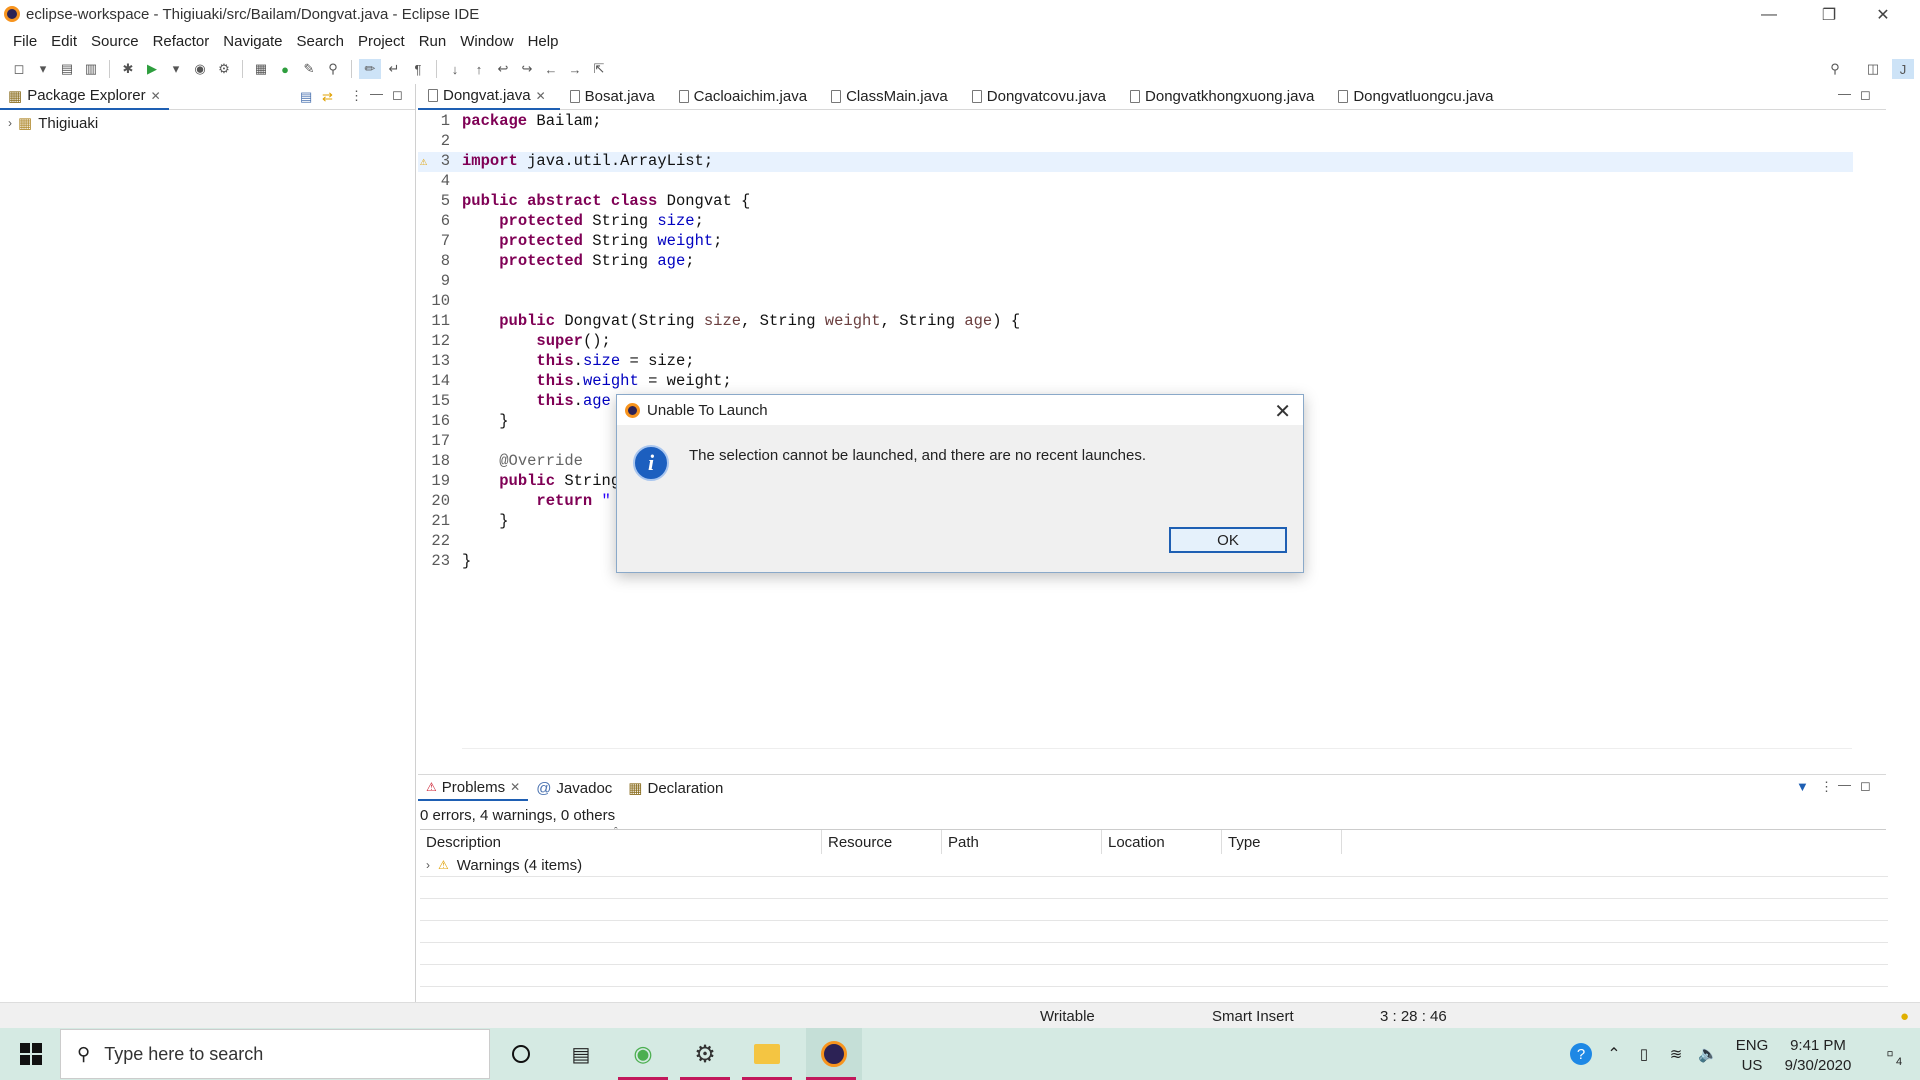 Image resolution: width=1920 pixels, height=1080 pixels. I want to click on taskbar-app-1: ◉, so click(643, 1054).